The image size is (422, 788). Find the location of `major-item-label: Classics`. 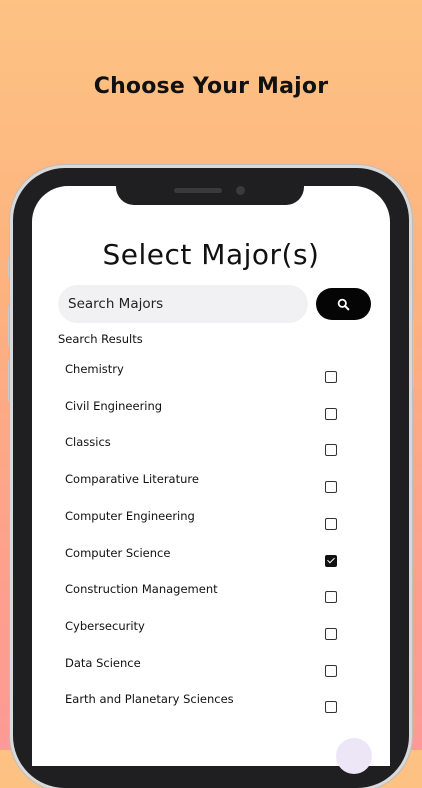

major-item-label: Classics is located at coordinates (88, 442).